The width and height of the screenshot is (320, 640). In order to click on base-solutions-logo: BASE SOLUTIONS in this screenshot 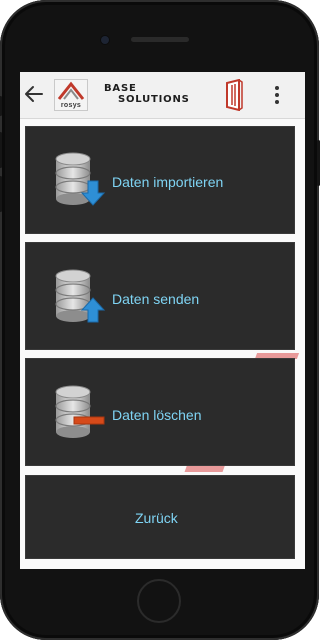, I will do `click(154, 95)`.